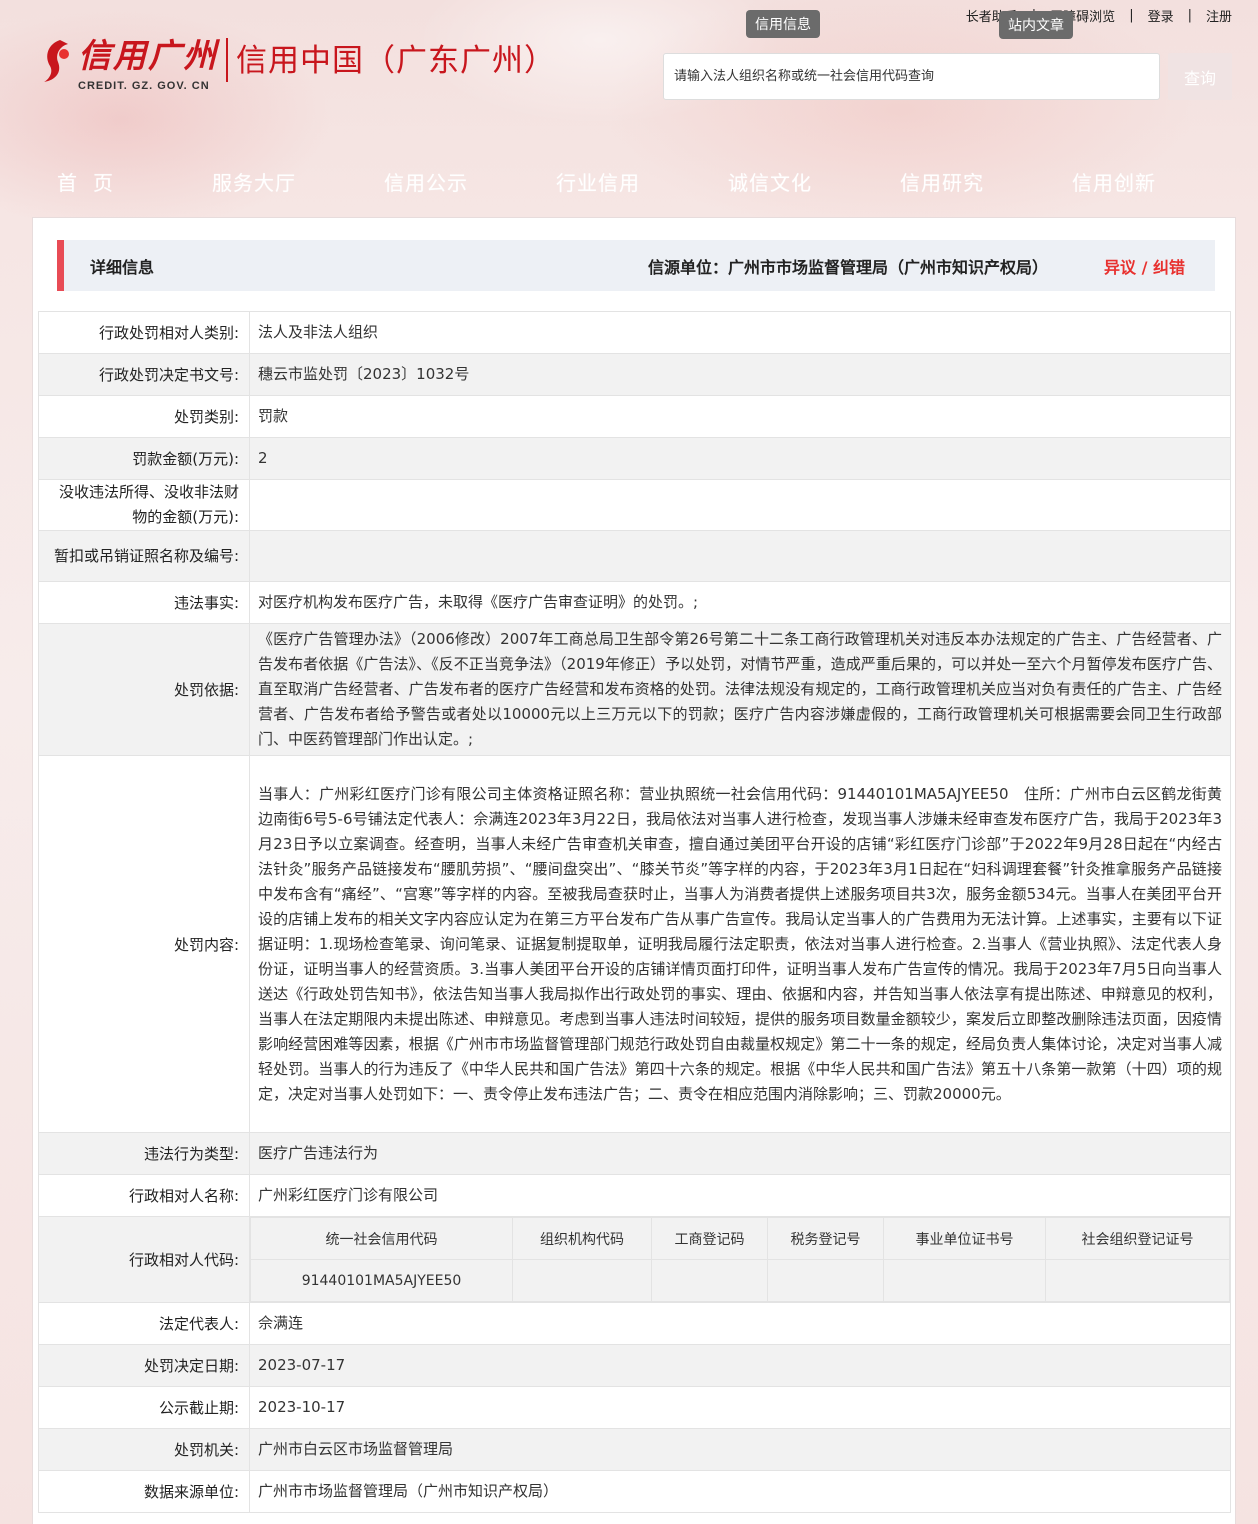  What do you see at coordinates (396, 61) in the screenshot?
I see `logo-subtitle: 信用中国（广东广州）` at bounding box center [396, 61].